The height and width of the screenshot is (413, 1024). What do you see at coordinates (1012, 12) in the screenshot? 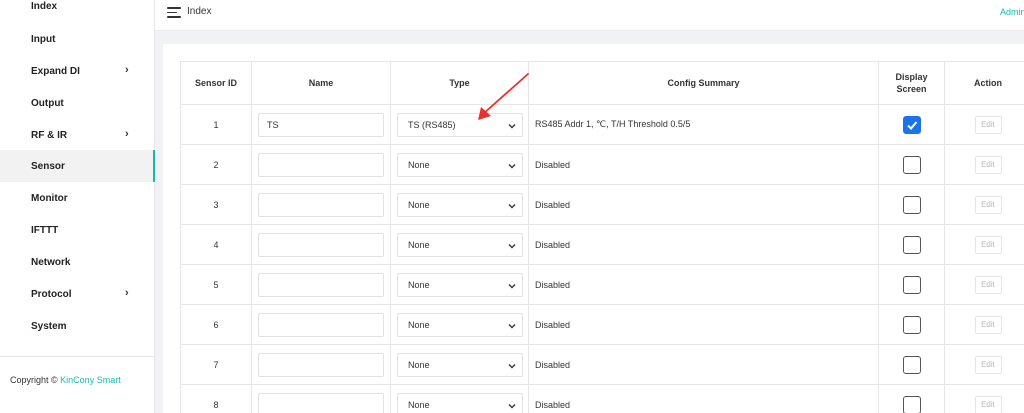
I see `admin-link: Admin` at bounding box center [1012, 12].